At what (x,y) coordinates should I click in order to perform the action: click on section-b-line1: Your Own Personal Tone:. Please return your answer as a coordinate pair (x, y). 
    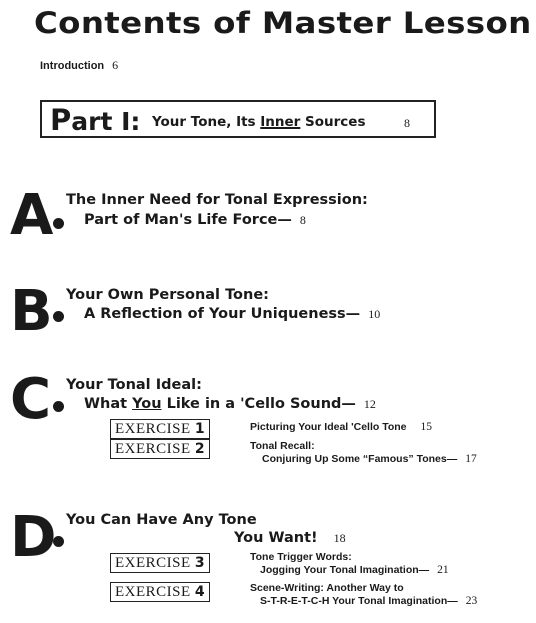
    Looking at the image, I should click on (167, 295).